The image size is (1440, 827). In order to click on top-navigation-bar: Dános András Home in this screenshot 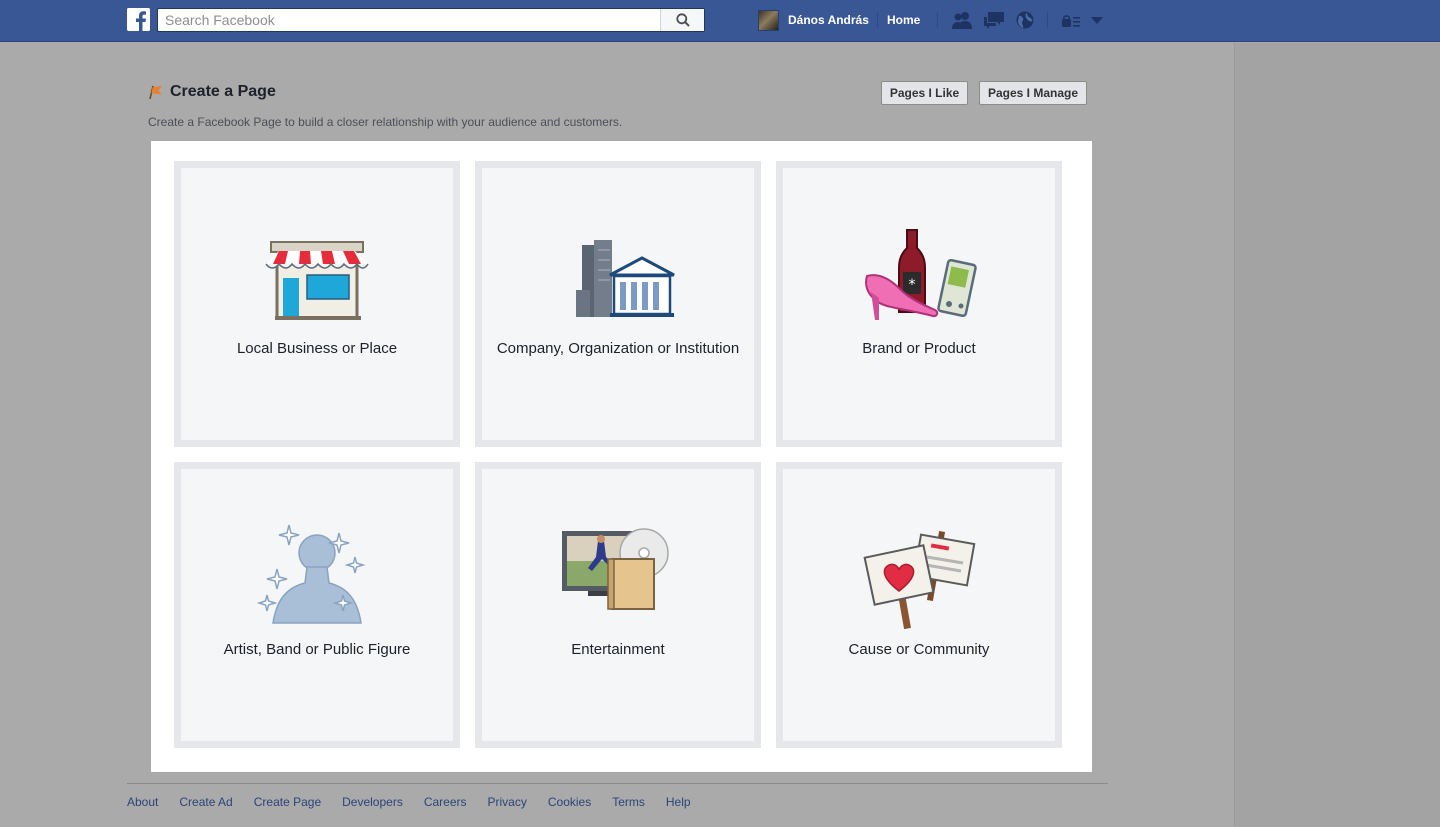, I will do `click(720, 21)`.